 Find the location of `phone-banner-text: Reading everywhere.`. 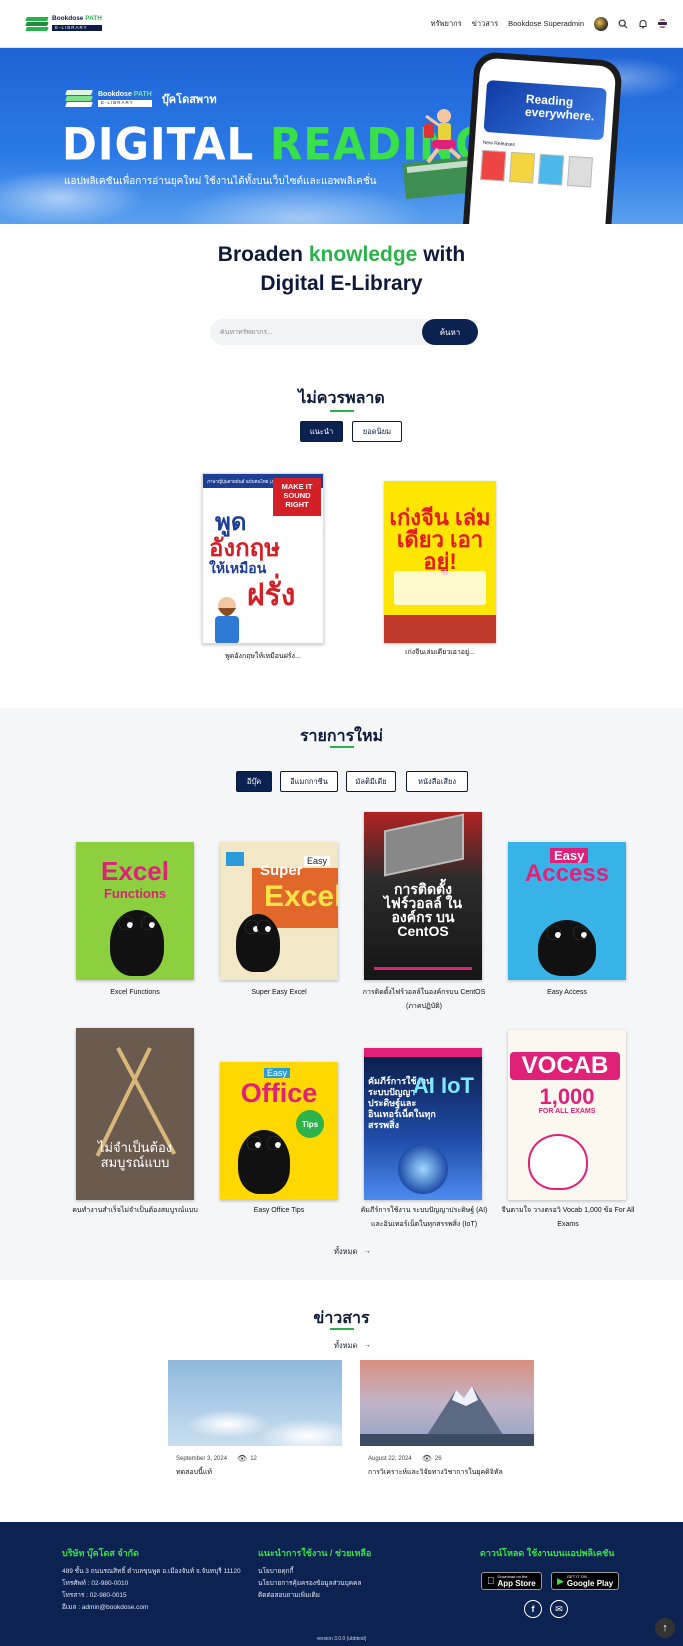

phone-banner-text: Reading everywhere. is located at coordinates (545, 110).